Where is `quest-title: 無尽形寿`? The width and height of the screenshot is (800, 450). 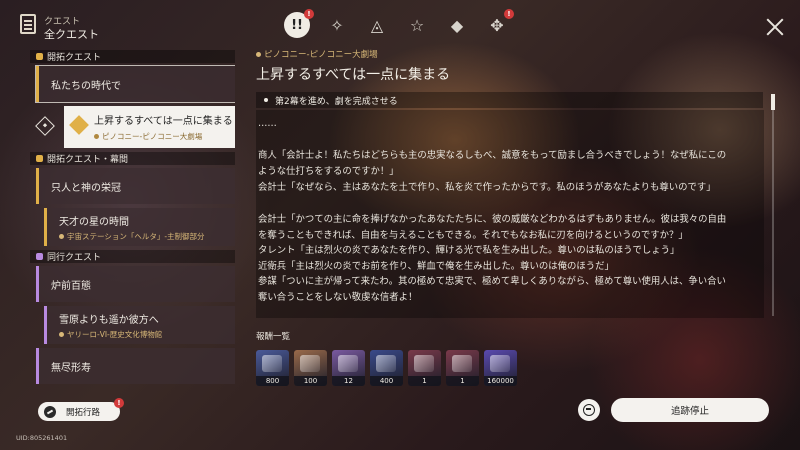 quest-title: 無尽形寿 is located at coordinates (71, 368).